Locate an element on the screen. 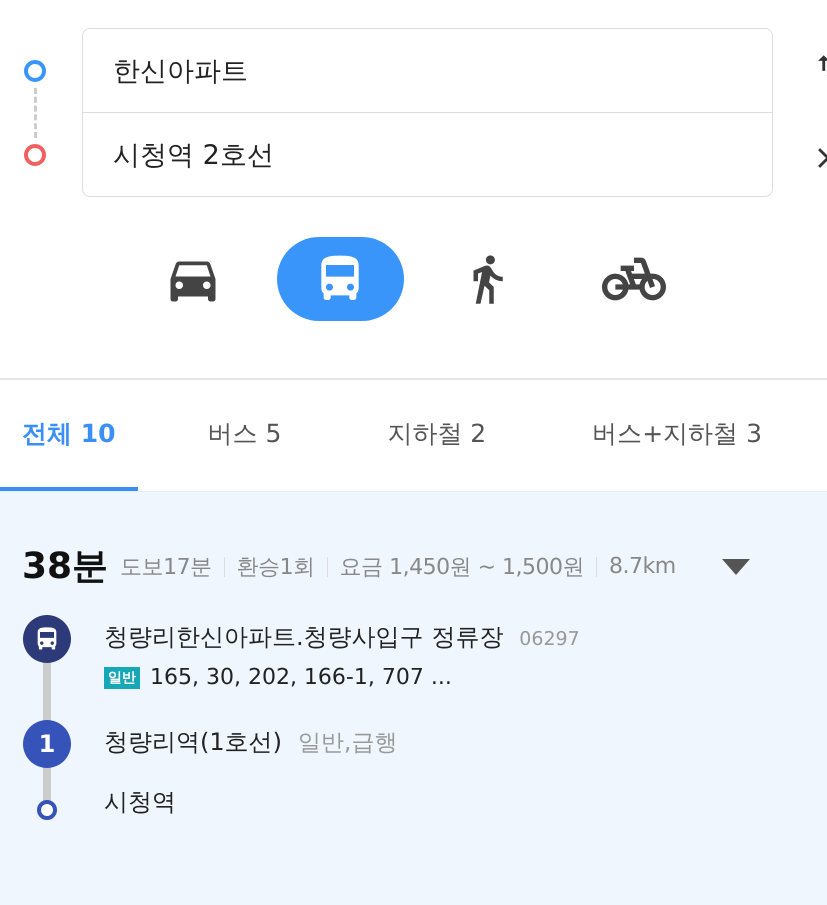 Image resolution: width=827 pixels, height=905 pixels. origin-dot is located at coordinates (35, 71).